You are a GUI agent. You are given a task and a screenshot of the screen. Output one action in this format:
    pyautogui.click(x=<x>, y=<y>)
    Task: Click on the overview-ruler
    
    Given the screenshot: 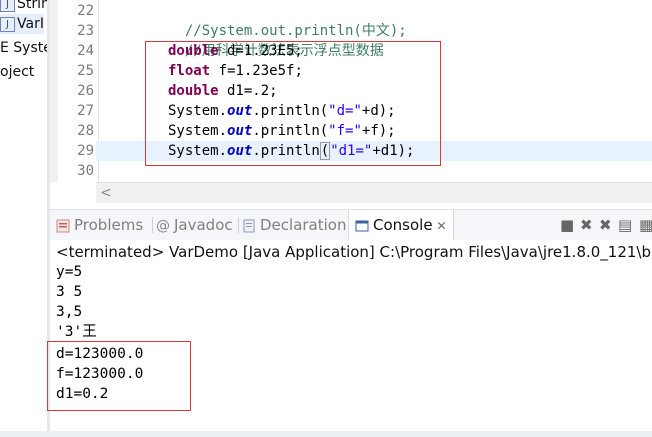 What is the action you would take?
    pyautogui.click(x=54, y=91)
    